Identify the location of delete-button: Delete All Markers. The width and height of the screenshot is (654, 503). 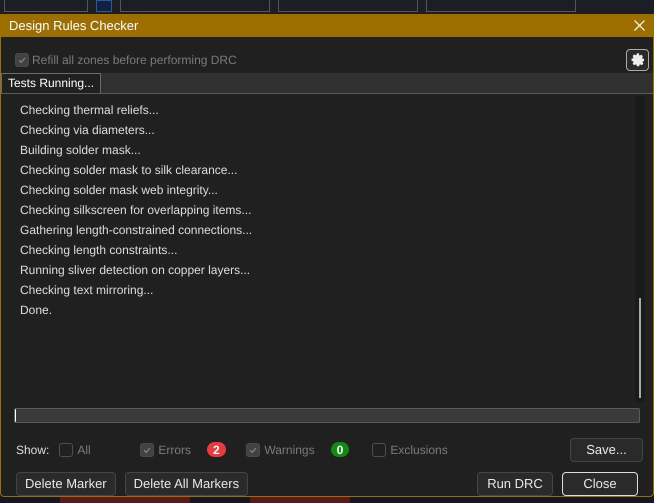
(186, 484).